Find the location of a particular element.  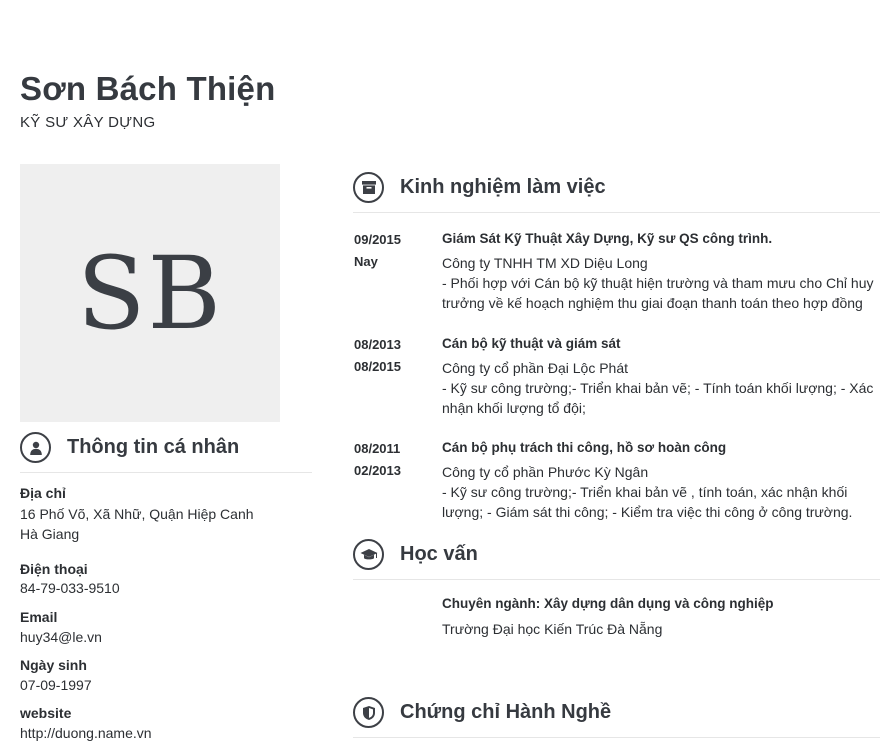

graduation-cap-icon is located at coordinates (368, 554).